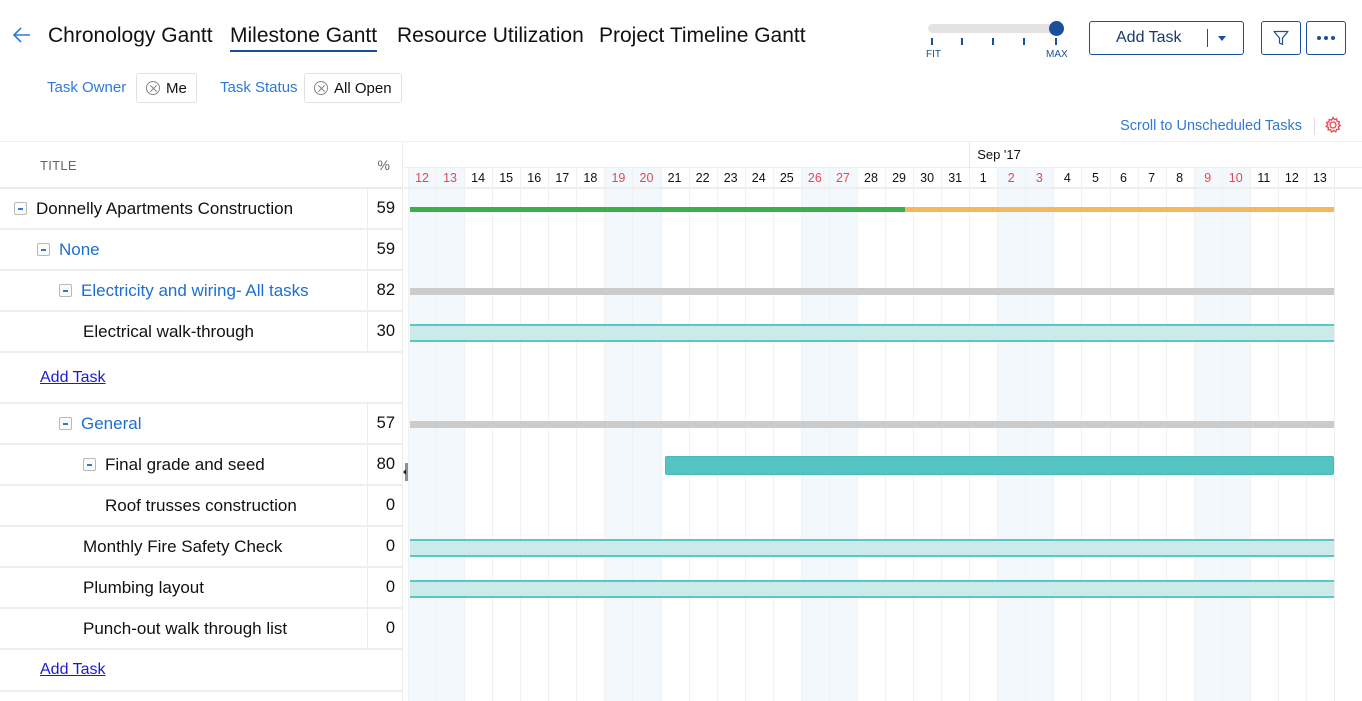  Describe the element at coordinates (997, 43) in the screenshot. I see `zoom-slider: FIT MAX` at that location.